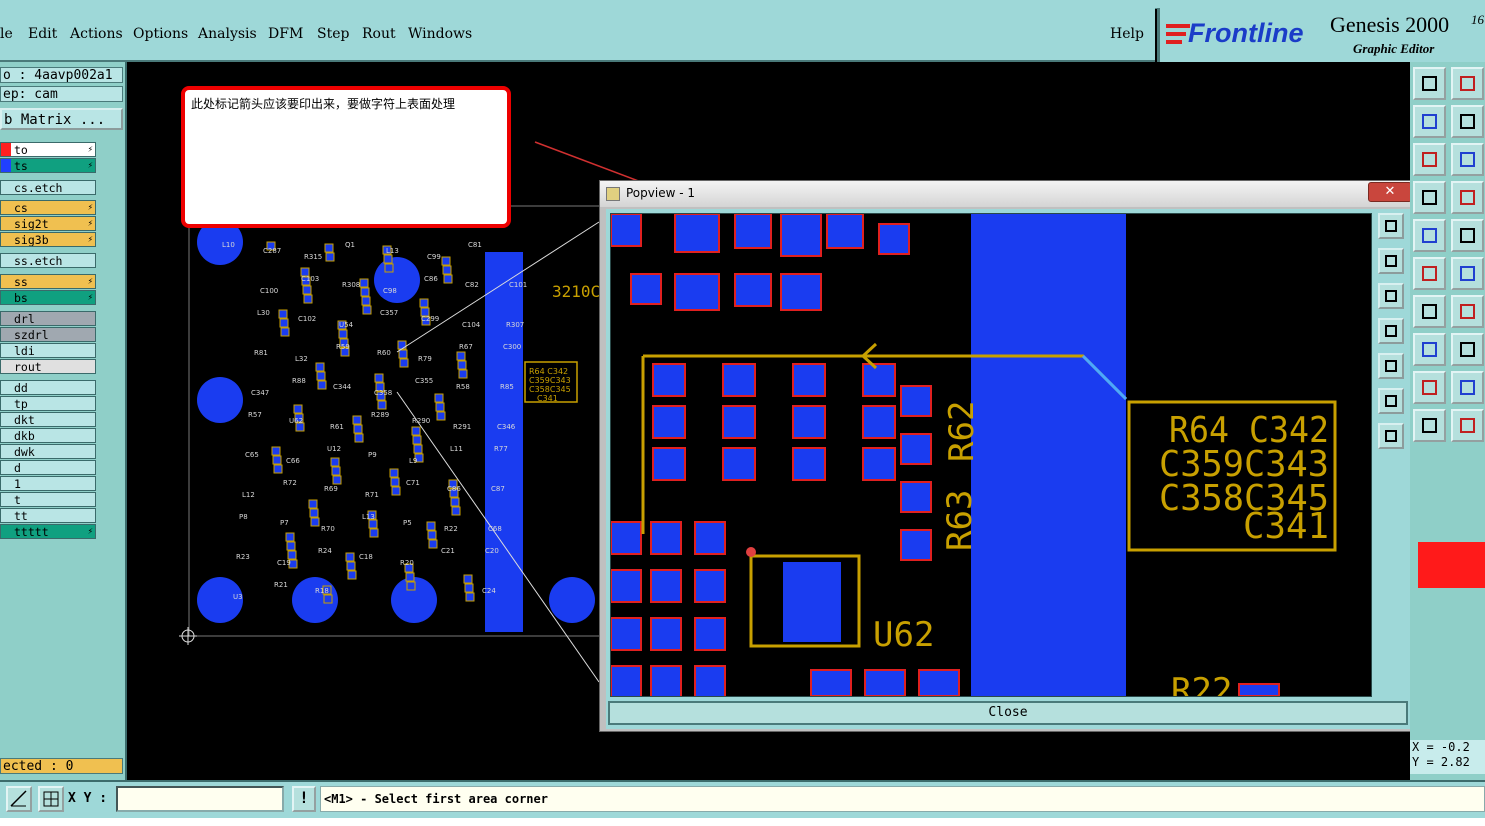 The width and height of the screenshot is (1485, 826). What do you see at coordinates (48, 387) in the screenshot?
I see `layer-item: dd` at bounding box center [48, 387].